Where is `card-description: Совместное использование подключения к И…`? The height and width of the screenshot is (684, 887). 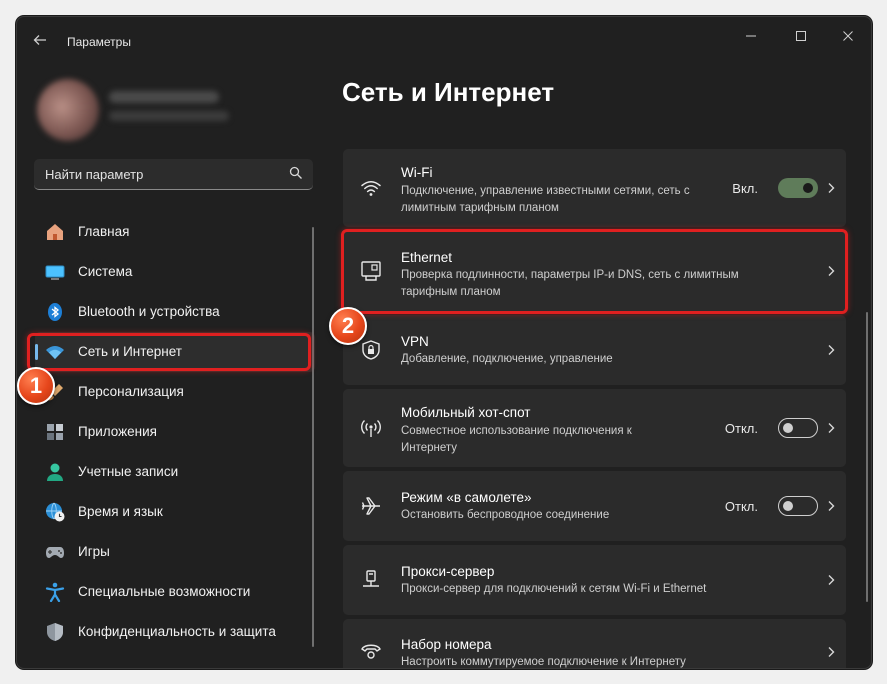
card-description: Совместное использование подключения к И… is located at coordinates (516, 439).